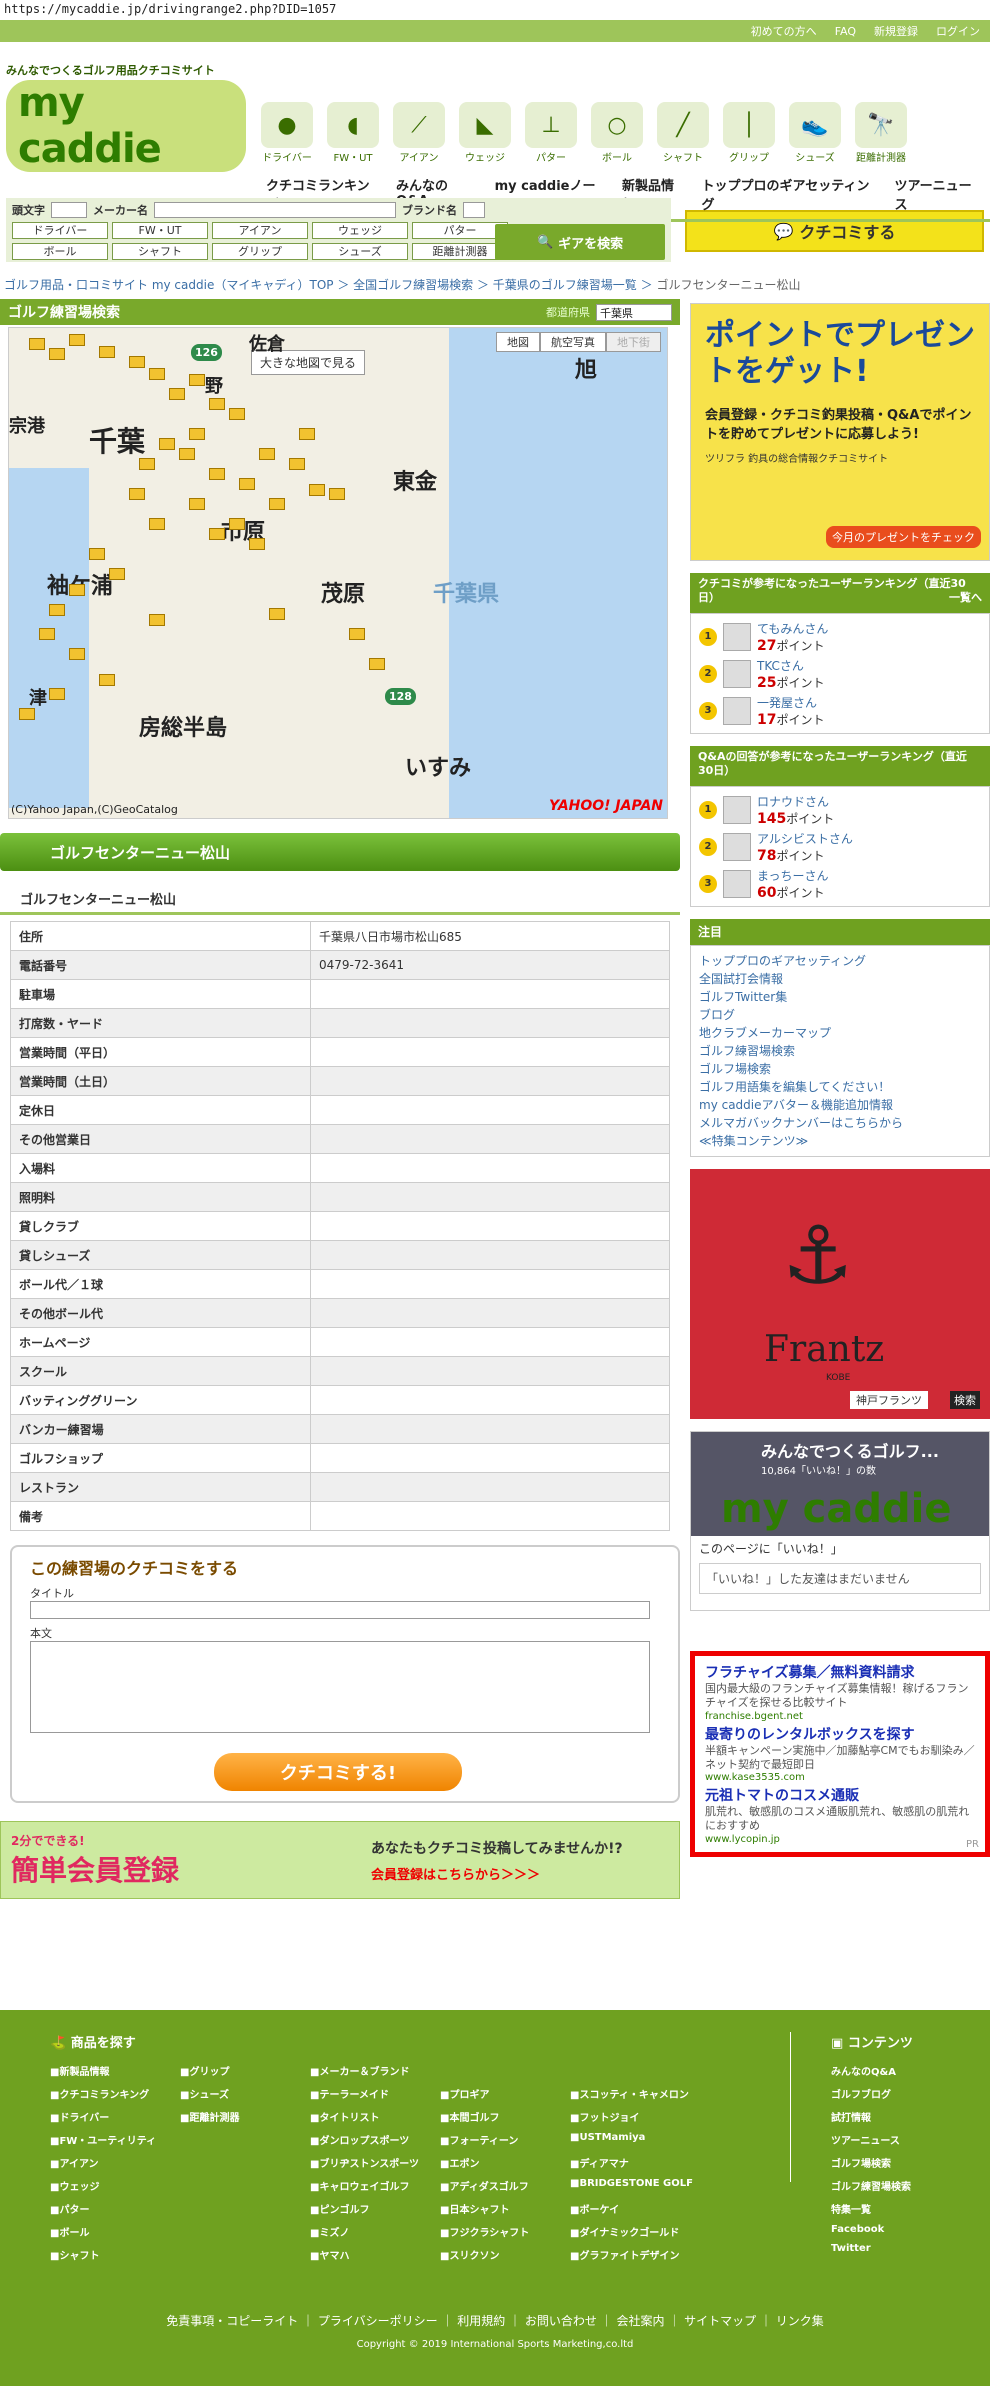 The width and height of the screenshot is (990, 2386). Describe the element at coordinates (115, 2093) in the screenshot. I see `footer-product-link: ■クチコミランキング` at that location.